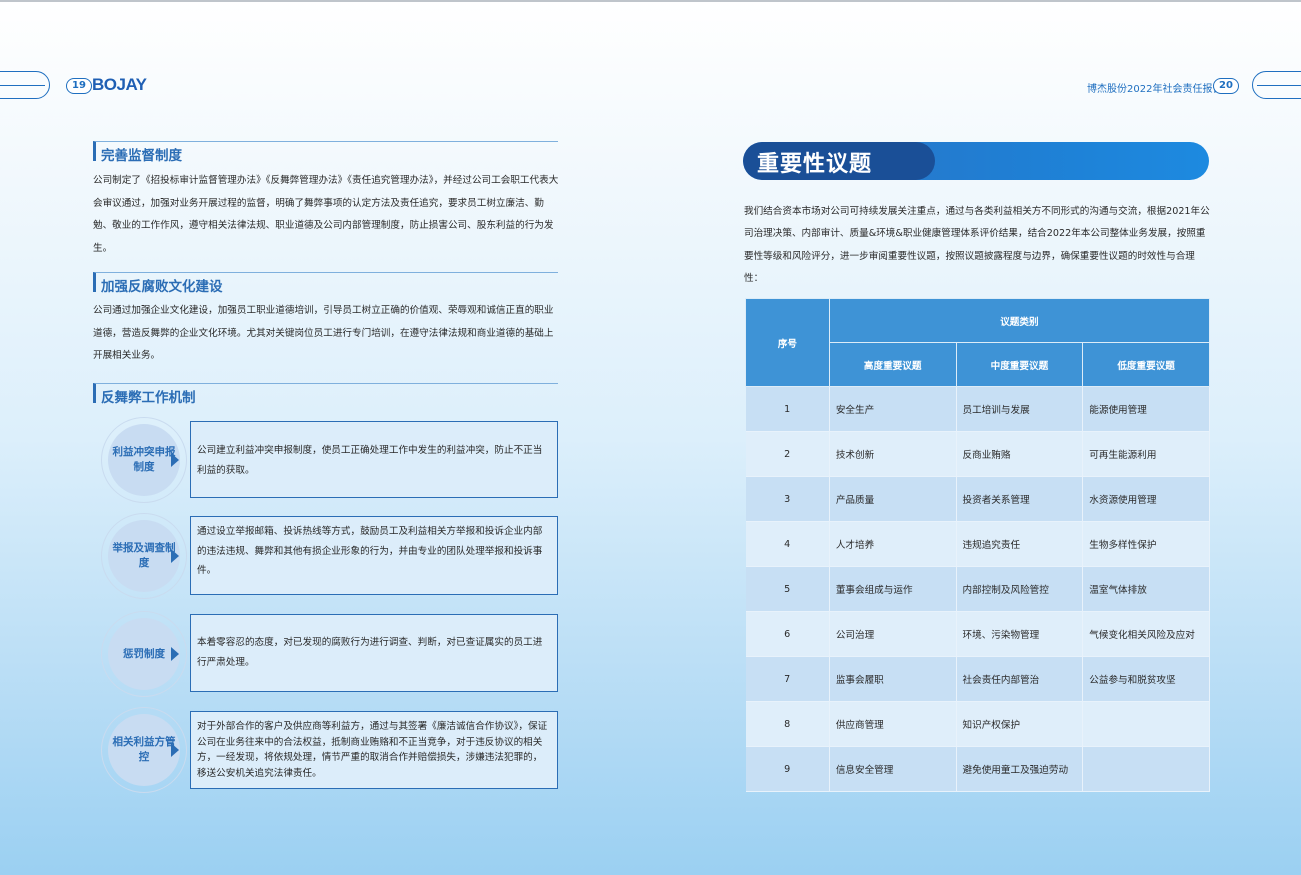 The width and height of the screenshot is (1301, 875). I want to click on table-row: 9 信息安全管理 避免使用童工及强迫劳动, so click(977, 769).